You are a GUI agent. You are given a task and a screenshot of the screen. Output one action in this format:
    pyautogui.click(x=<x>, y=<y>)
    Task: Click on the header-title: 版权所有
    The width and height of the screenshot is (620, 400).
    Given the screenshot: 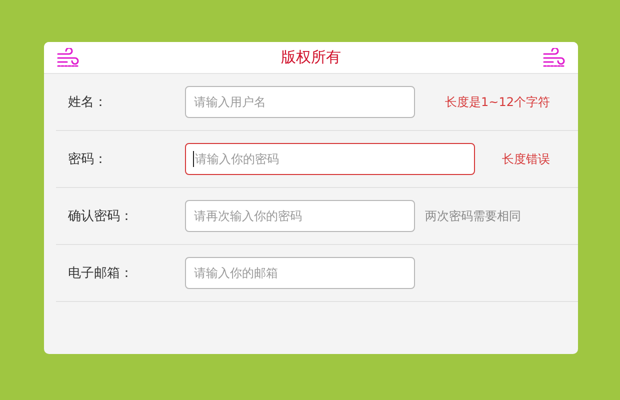 What is the action you would take?
    pyautogui.click(x=311, y=57)
    